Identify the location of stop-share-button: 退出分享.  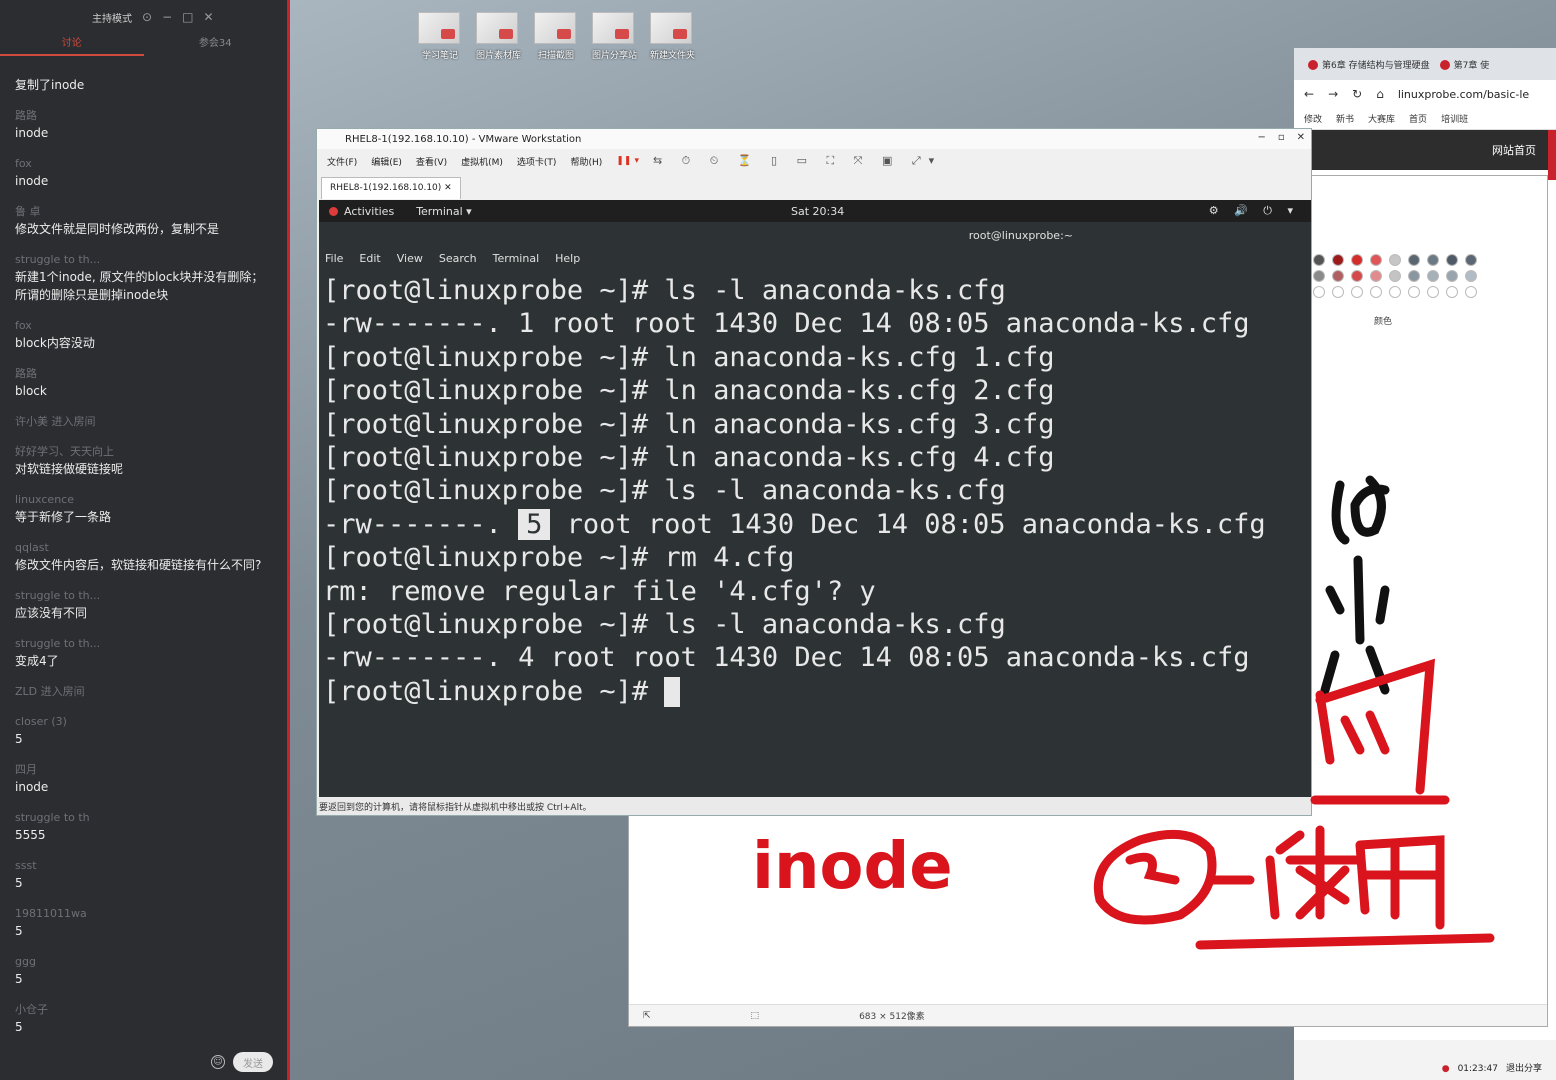
(1524, 1067).